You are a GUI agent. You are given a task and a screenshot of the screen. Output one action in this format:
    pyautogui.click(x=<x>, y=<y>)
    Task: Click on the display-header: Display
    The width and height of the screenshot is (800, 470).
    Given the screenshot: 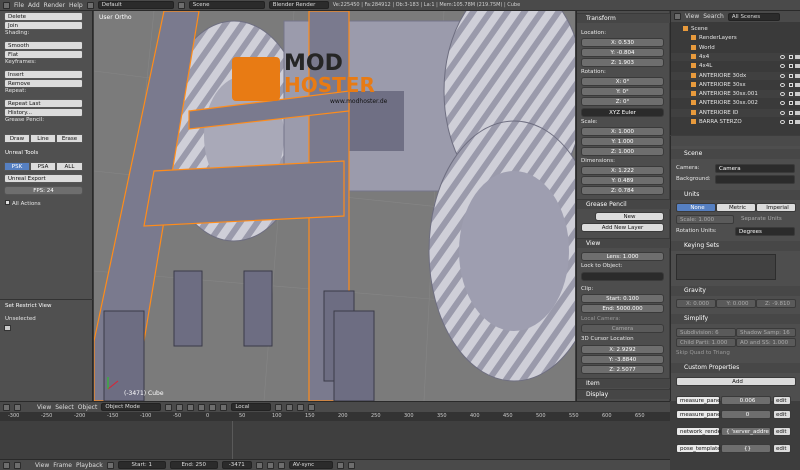 What is the action you would take?
    pyautogui.click(x=623, y=394)
    